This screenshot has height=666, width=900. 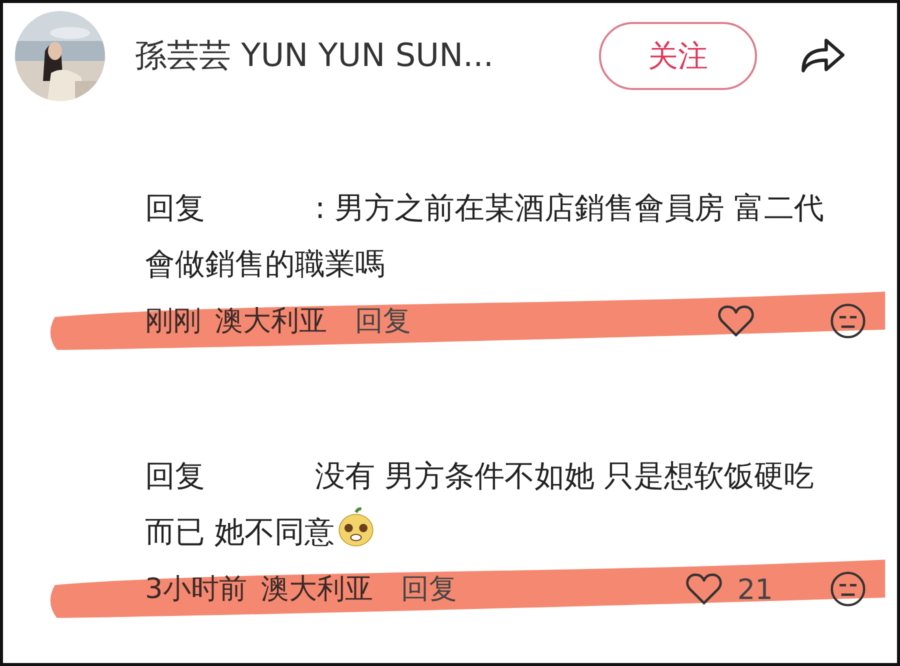 What do you see at coordinates (485, 237) in the screenshot?
I see `comment-text: 回复 : 男方之前在某酒店銷售會員房 富二代會做銷售的職業嗎` at bounding box center [485, 237].